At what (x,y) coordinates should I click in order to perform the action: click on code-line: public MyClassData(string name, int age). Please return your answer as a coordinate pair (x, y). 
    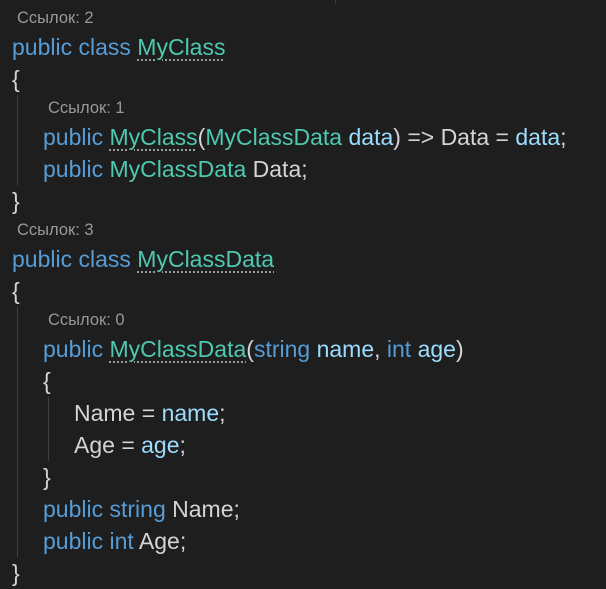
    Looking at the image, I should click on (253, 349).